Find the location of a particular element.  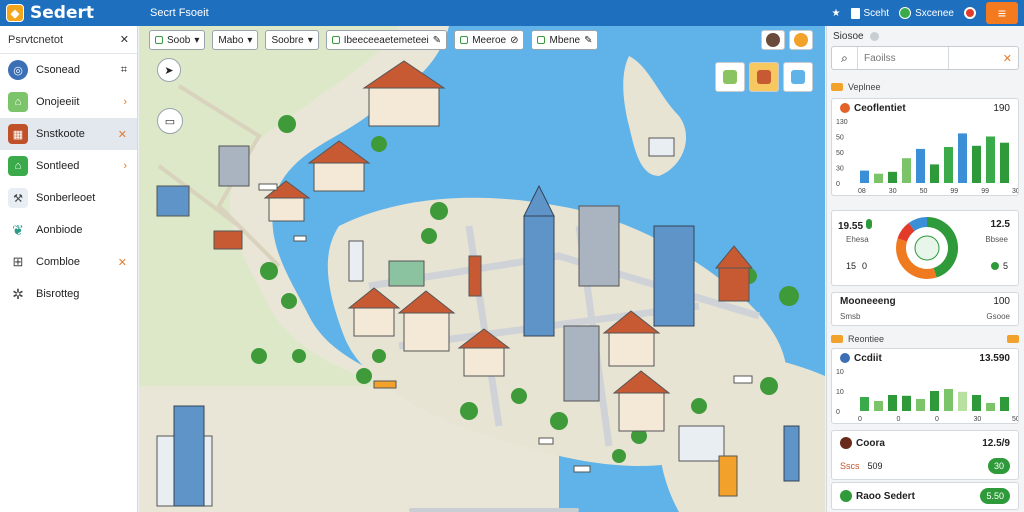

app-logo: ◆ Sedert is located at coordinates (50, 13).